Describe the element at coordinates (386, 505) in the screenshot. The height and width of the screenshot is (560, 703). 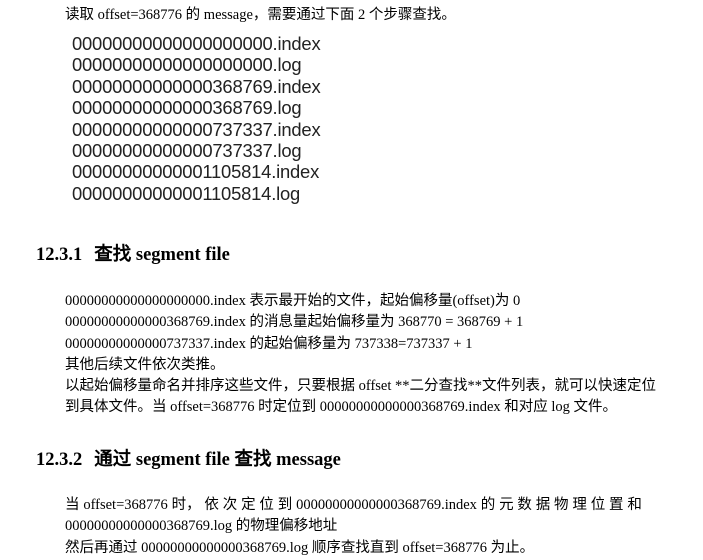
I see `word: 00000000000000368769.index` at that location.